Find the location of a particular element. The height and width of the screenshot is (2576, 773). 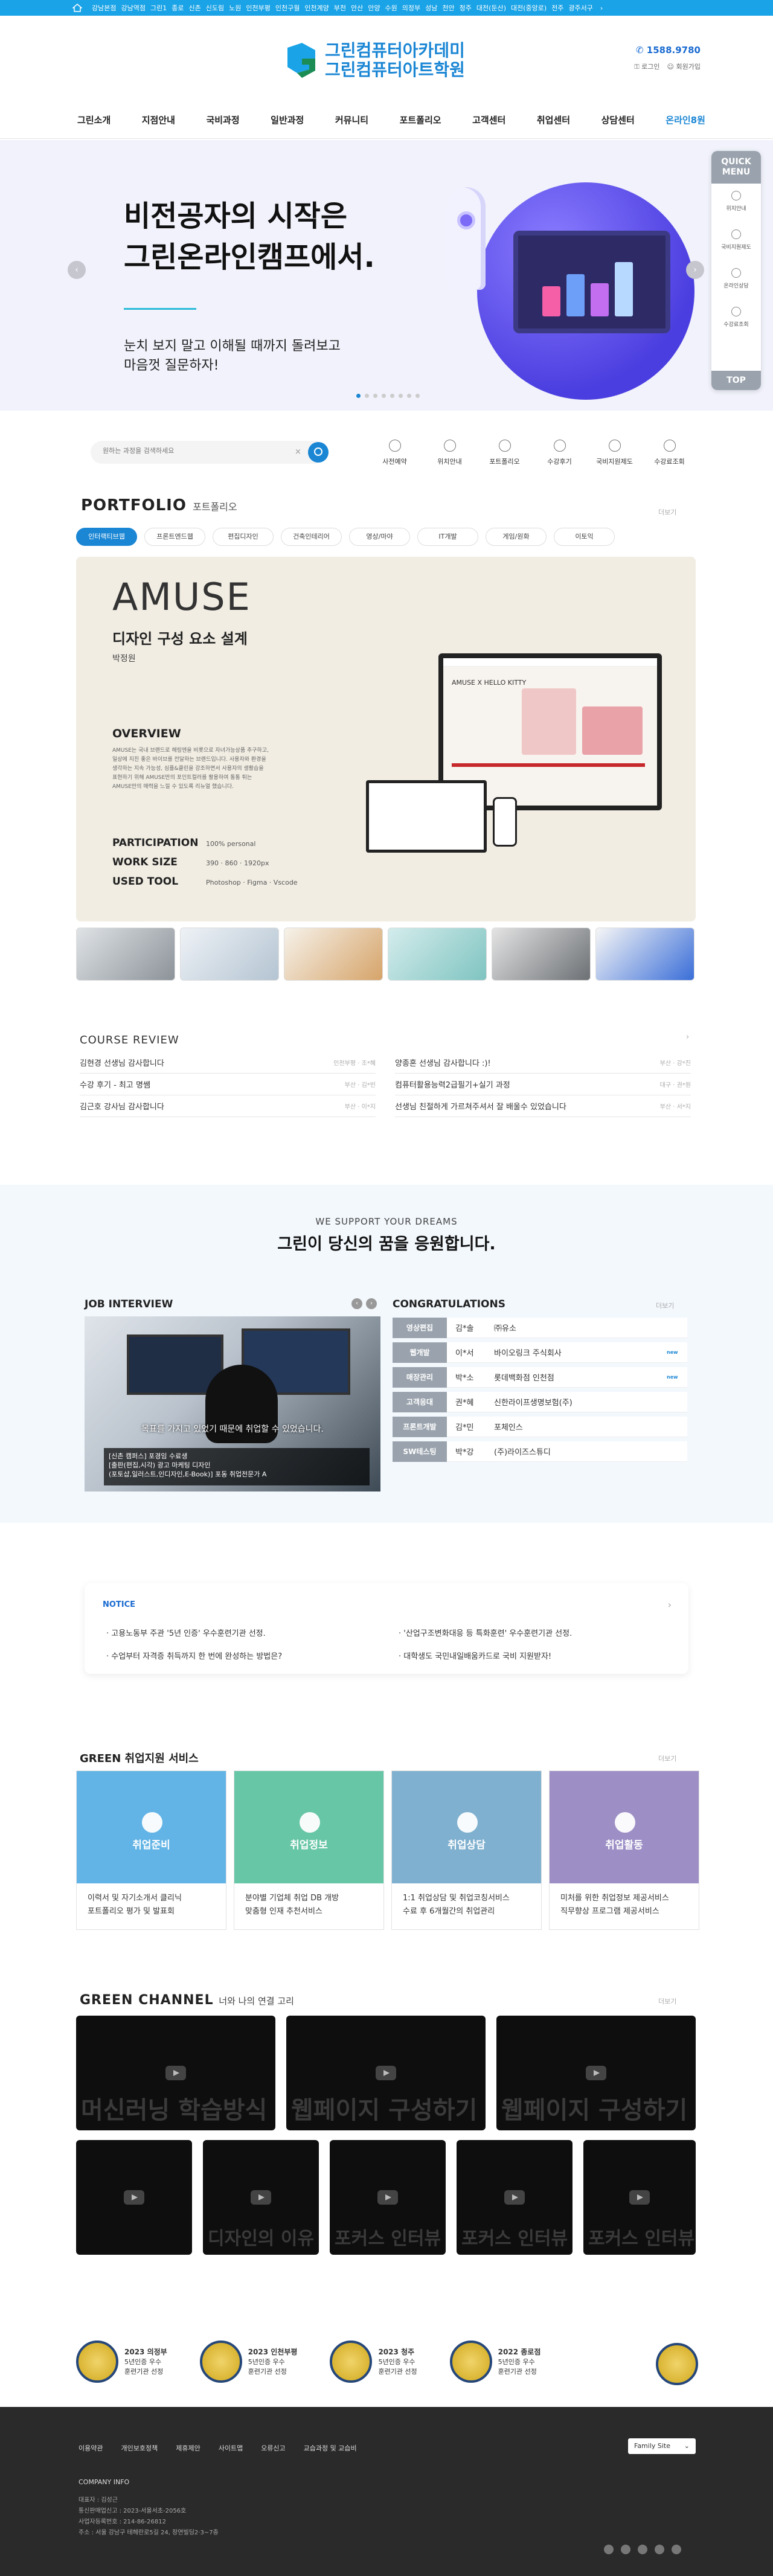

review-item: 김현경 선생님 감사합니다 인천부평 · 조*혜 is located at coordinates (228, 1063).